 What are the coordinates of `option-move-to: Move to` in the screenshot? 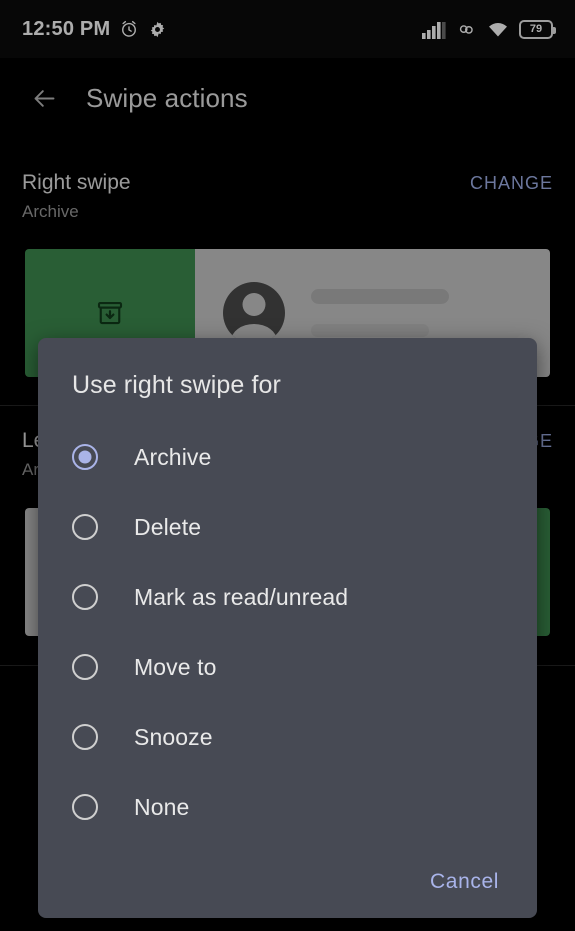 It's located at (287, 667).